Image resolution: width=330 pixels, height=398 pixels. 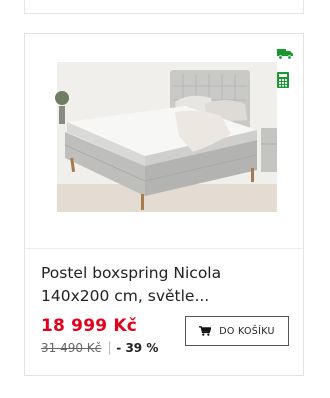 What do you see at coordinates (247, 331) in the screenshot?
I see `add-to-cart-label: DO KOŠÍKU` at bounding box center [247, 331].